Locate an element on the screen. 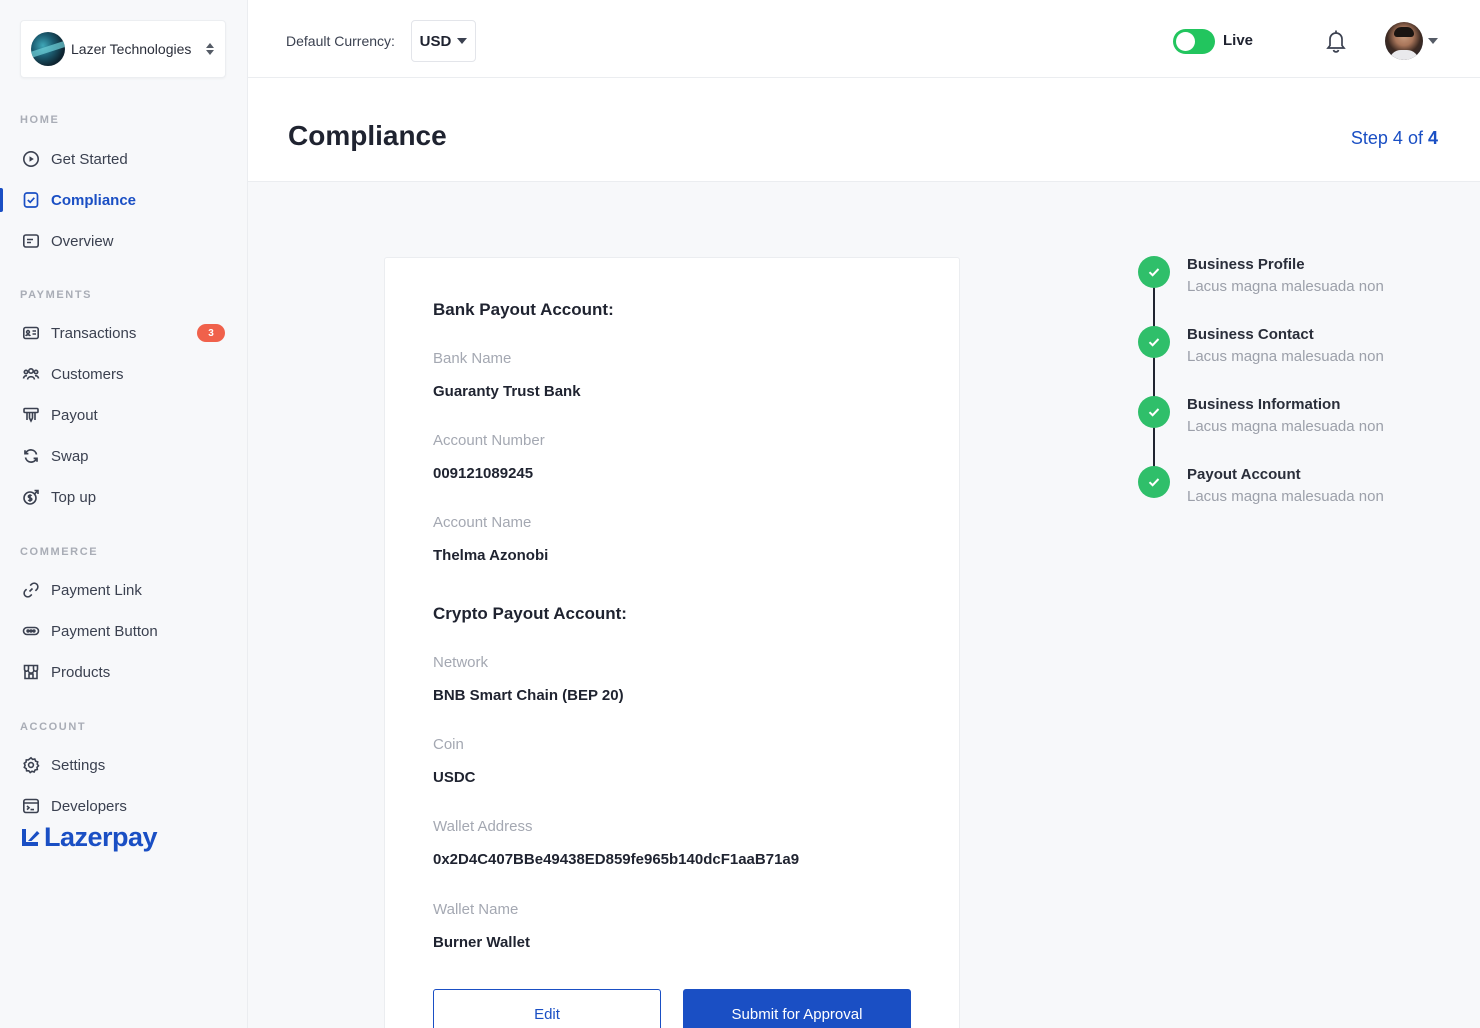  section-title-account: ACCOUNT is located at coordinates (53, 727).